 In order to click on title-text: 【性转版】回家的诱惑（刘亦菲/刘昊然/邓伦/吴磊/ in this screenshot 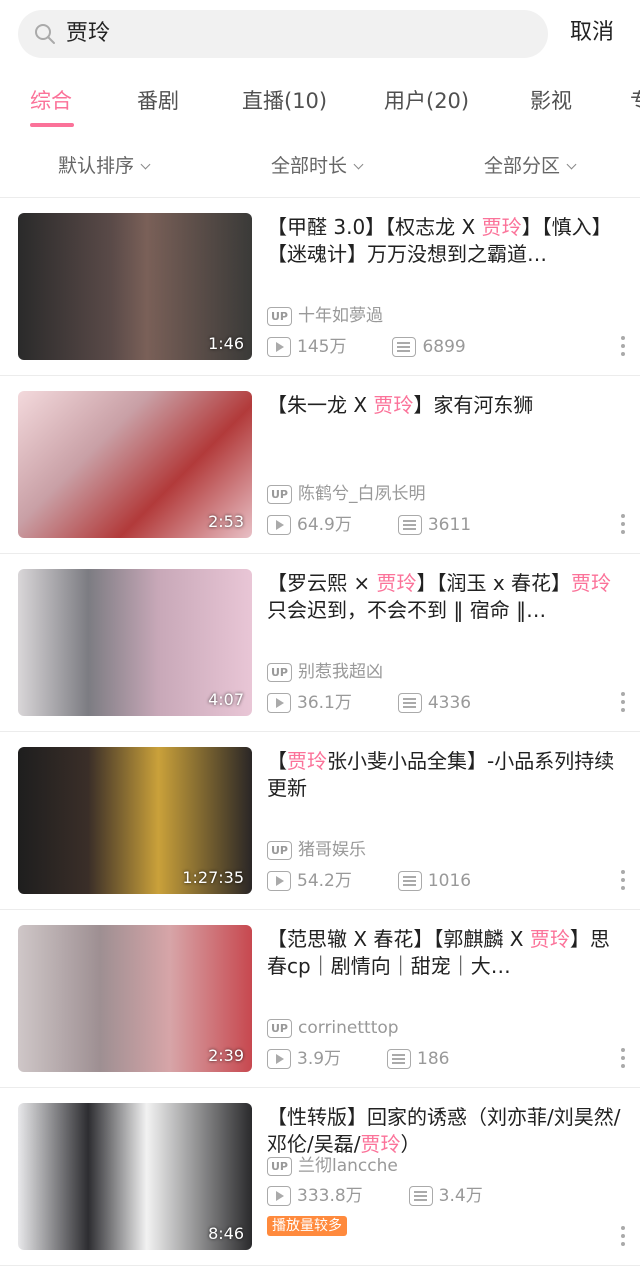, I will do `click(444, 1130)`.